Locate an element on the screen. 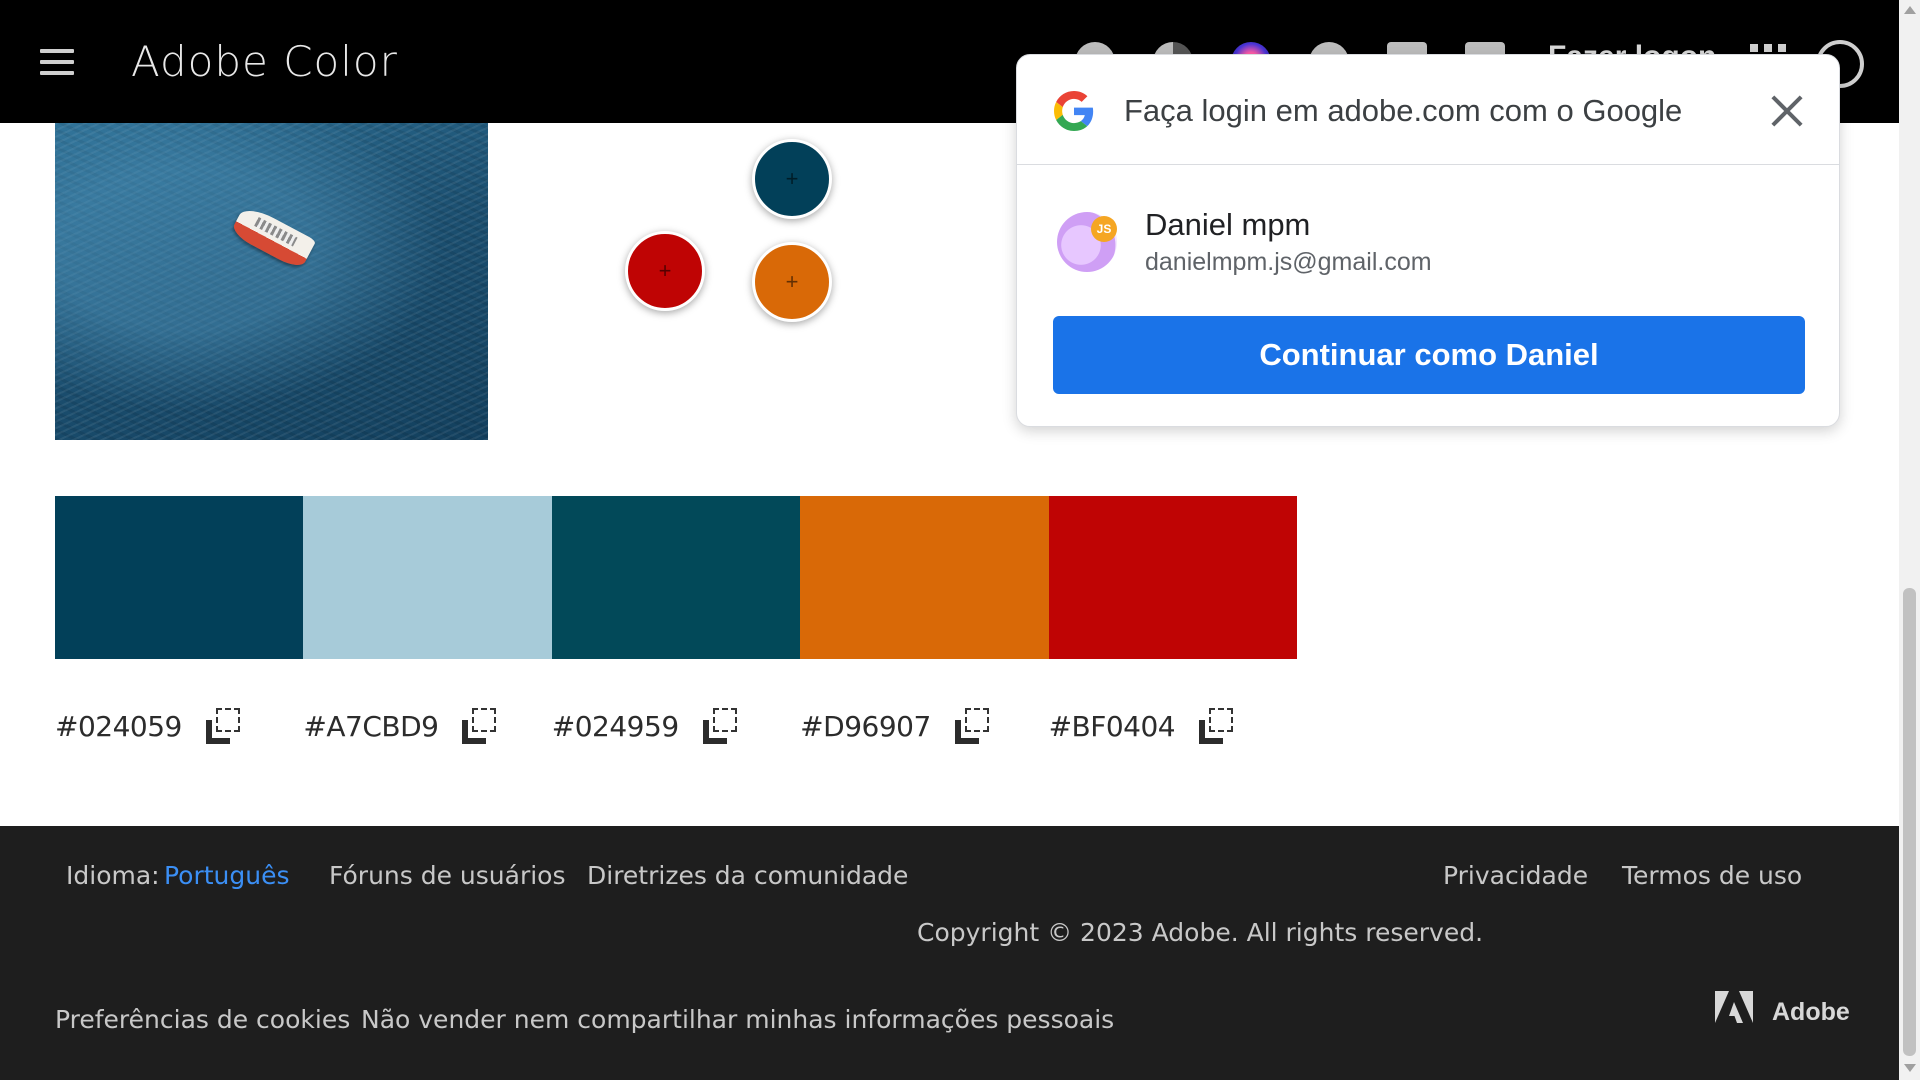 This screenshot has height=1080, width=1920. google-logo-icon is located at coordinates (1074, 111).